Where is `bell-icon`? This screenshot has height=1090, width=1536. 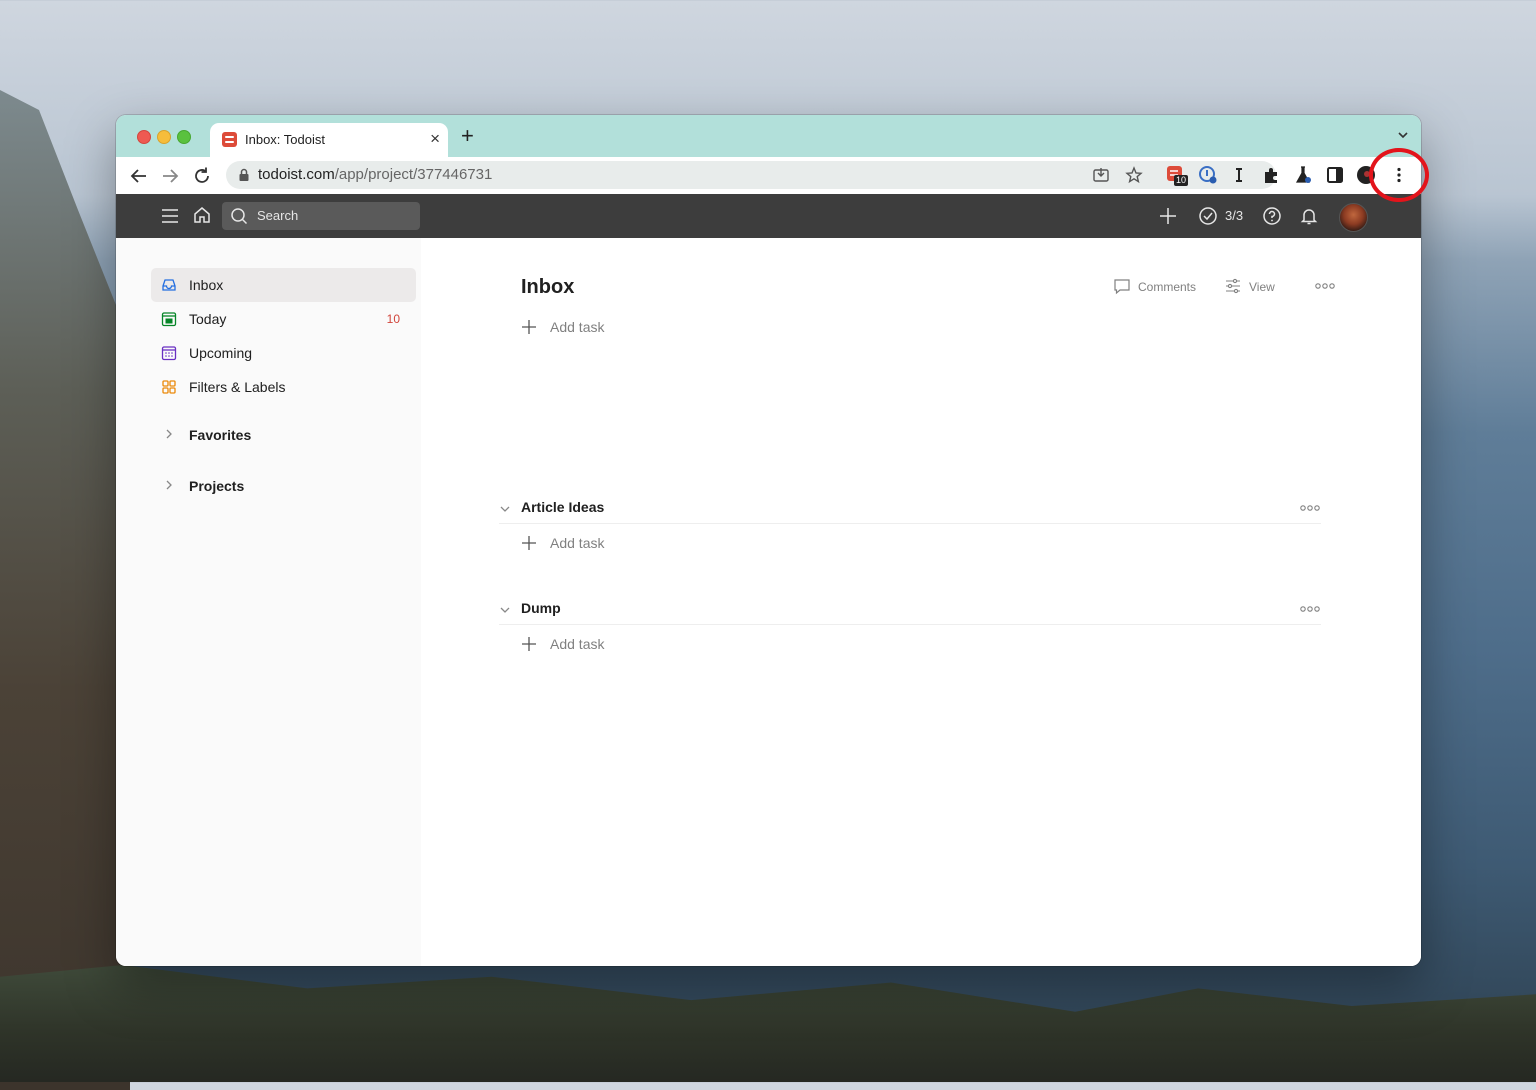 bell-icon is located at coordinates (1309, 216).